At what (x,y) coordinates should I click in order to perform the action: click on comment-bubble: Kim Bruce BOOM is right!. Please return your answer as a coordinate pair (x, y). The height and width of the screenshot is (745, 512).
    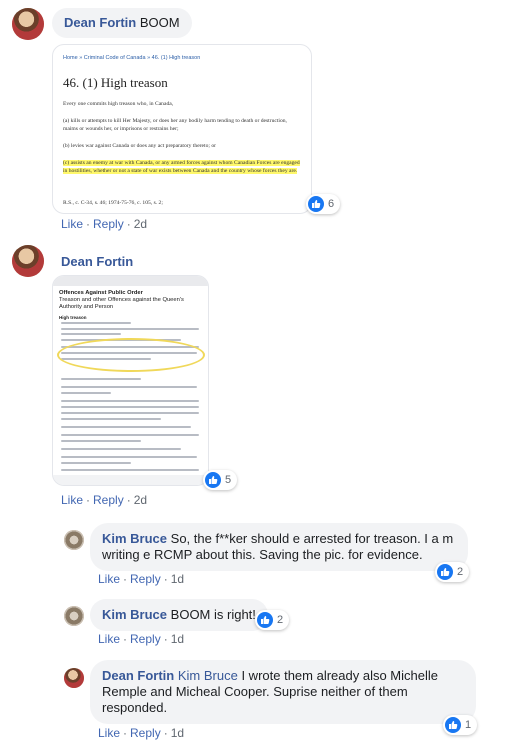
    Looking at the image, I should click on (179, 615).